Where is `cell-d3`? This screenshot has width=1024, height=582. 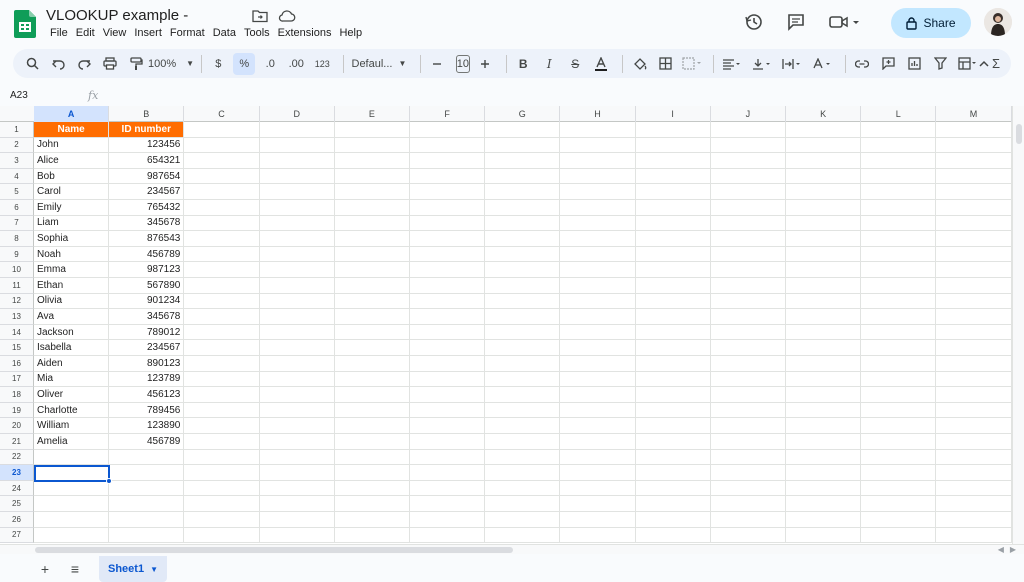
cell-d3 is located at coordinates (297, 161).